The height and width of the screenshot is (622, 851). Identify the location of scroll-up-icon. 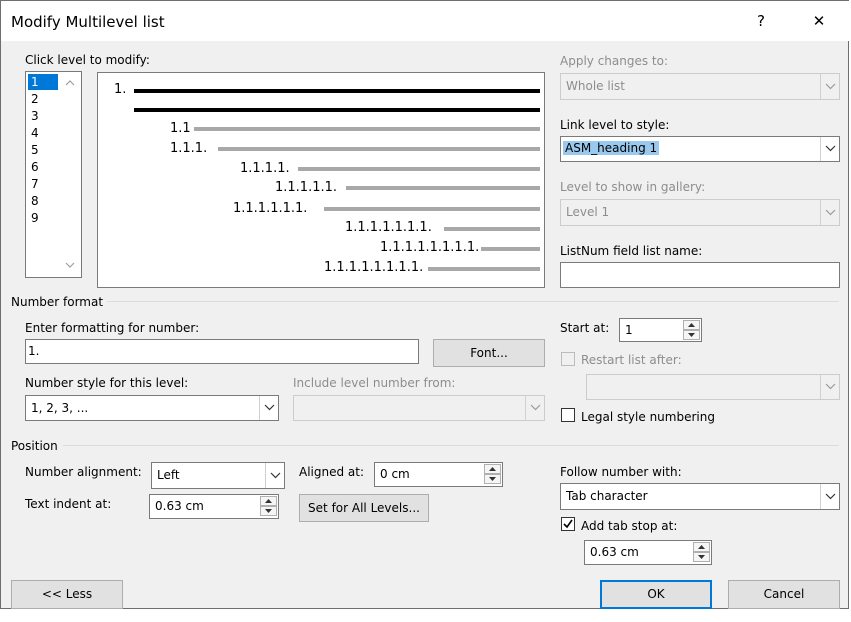
(70, 83).